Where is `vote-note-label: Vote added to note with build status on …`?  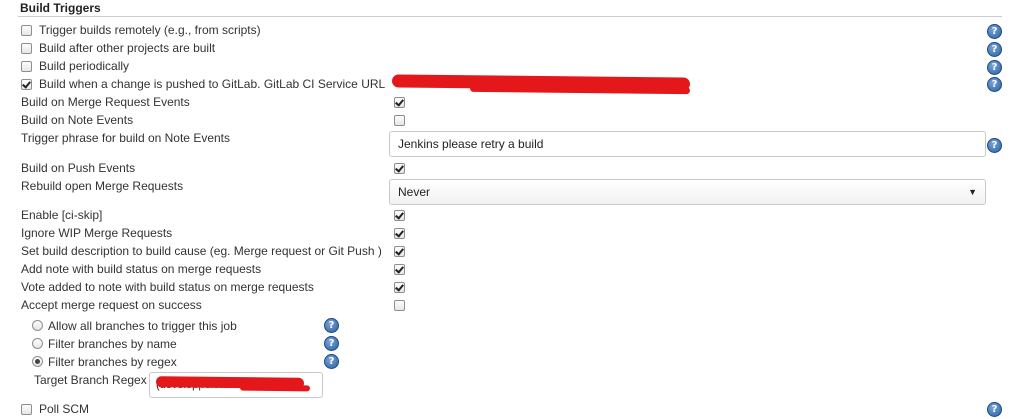 vote-note-label: Vote added to note with build status on … is located at coordinates (167, 287).